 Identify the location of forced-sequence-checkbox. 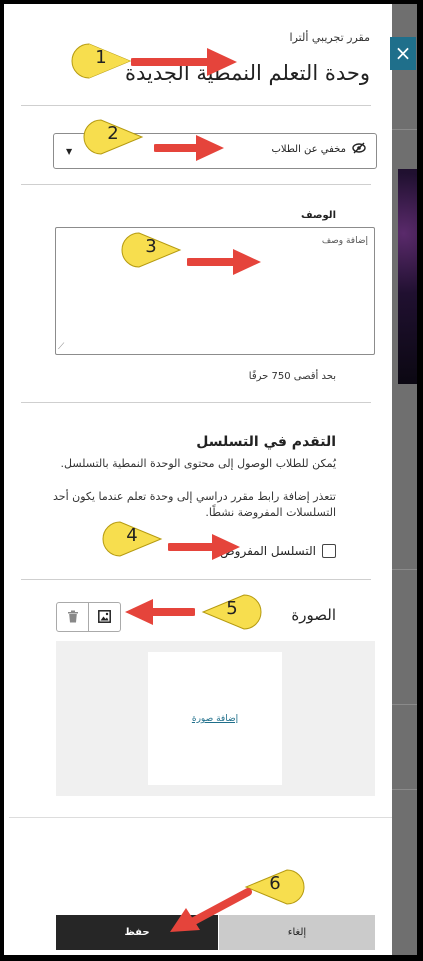
(329, 551).